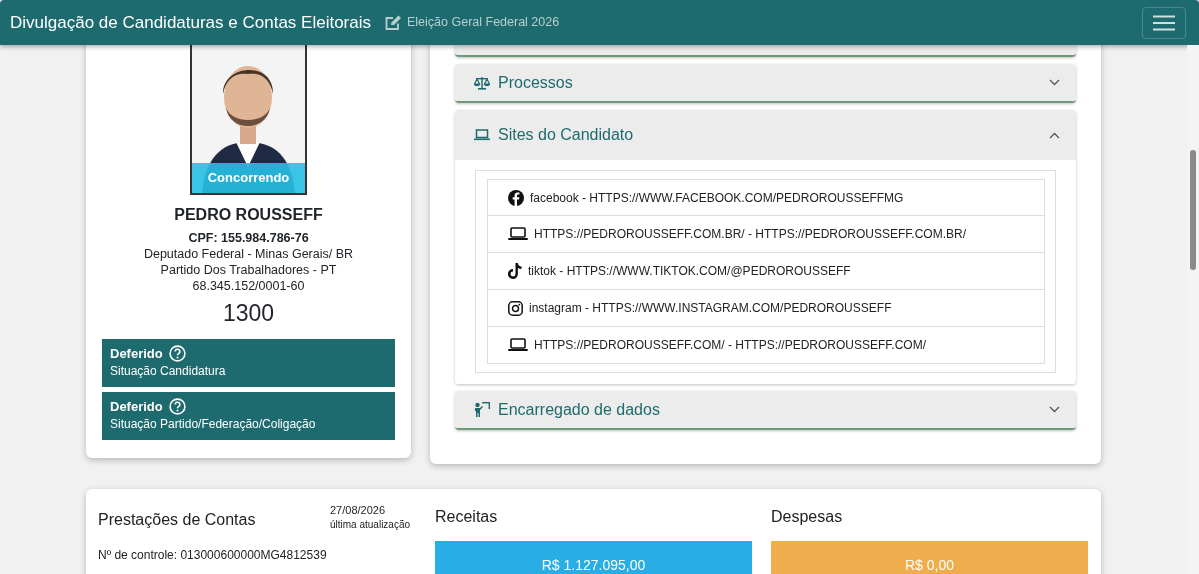 Image resolution: width=1199 pixels, height=574 pixels. Describe the element at coordinates (177, 520) in the screenshot. I see `accounts-title: Prestações de Contas` at that location.